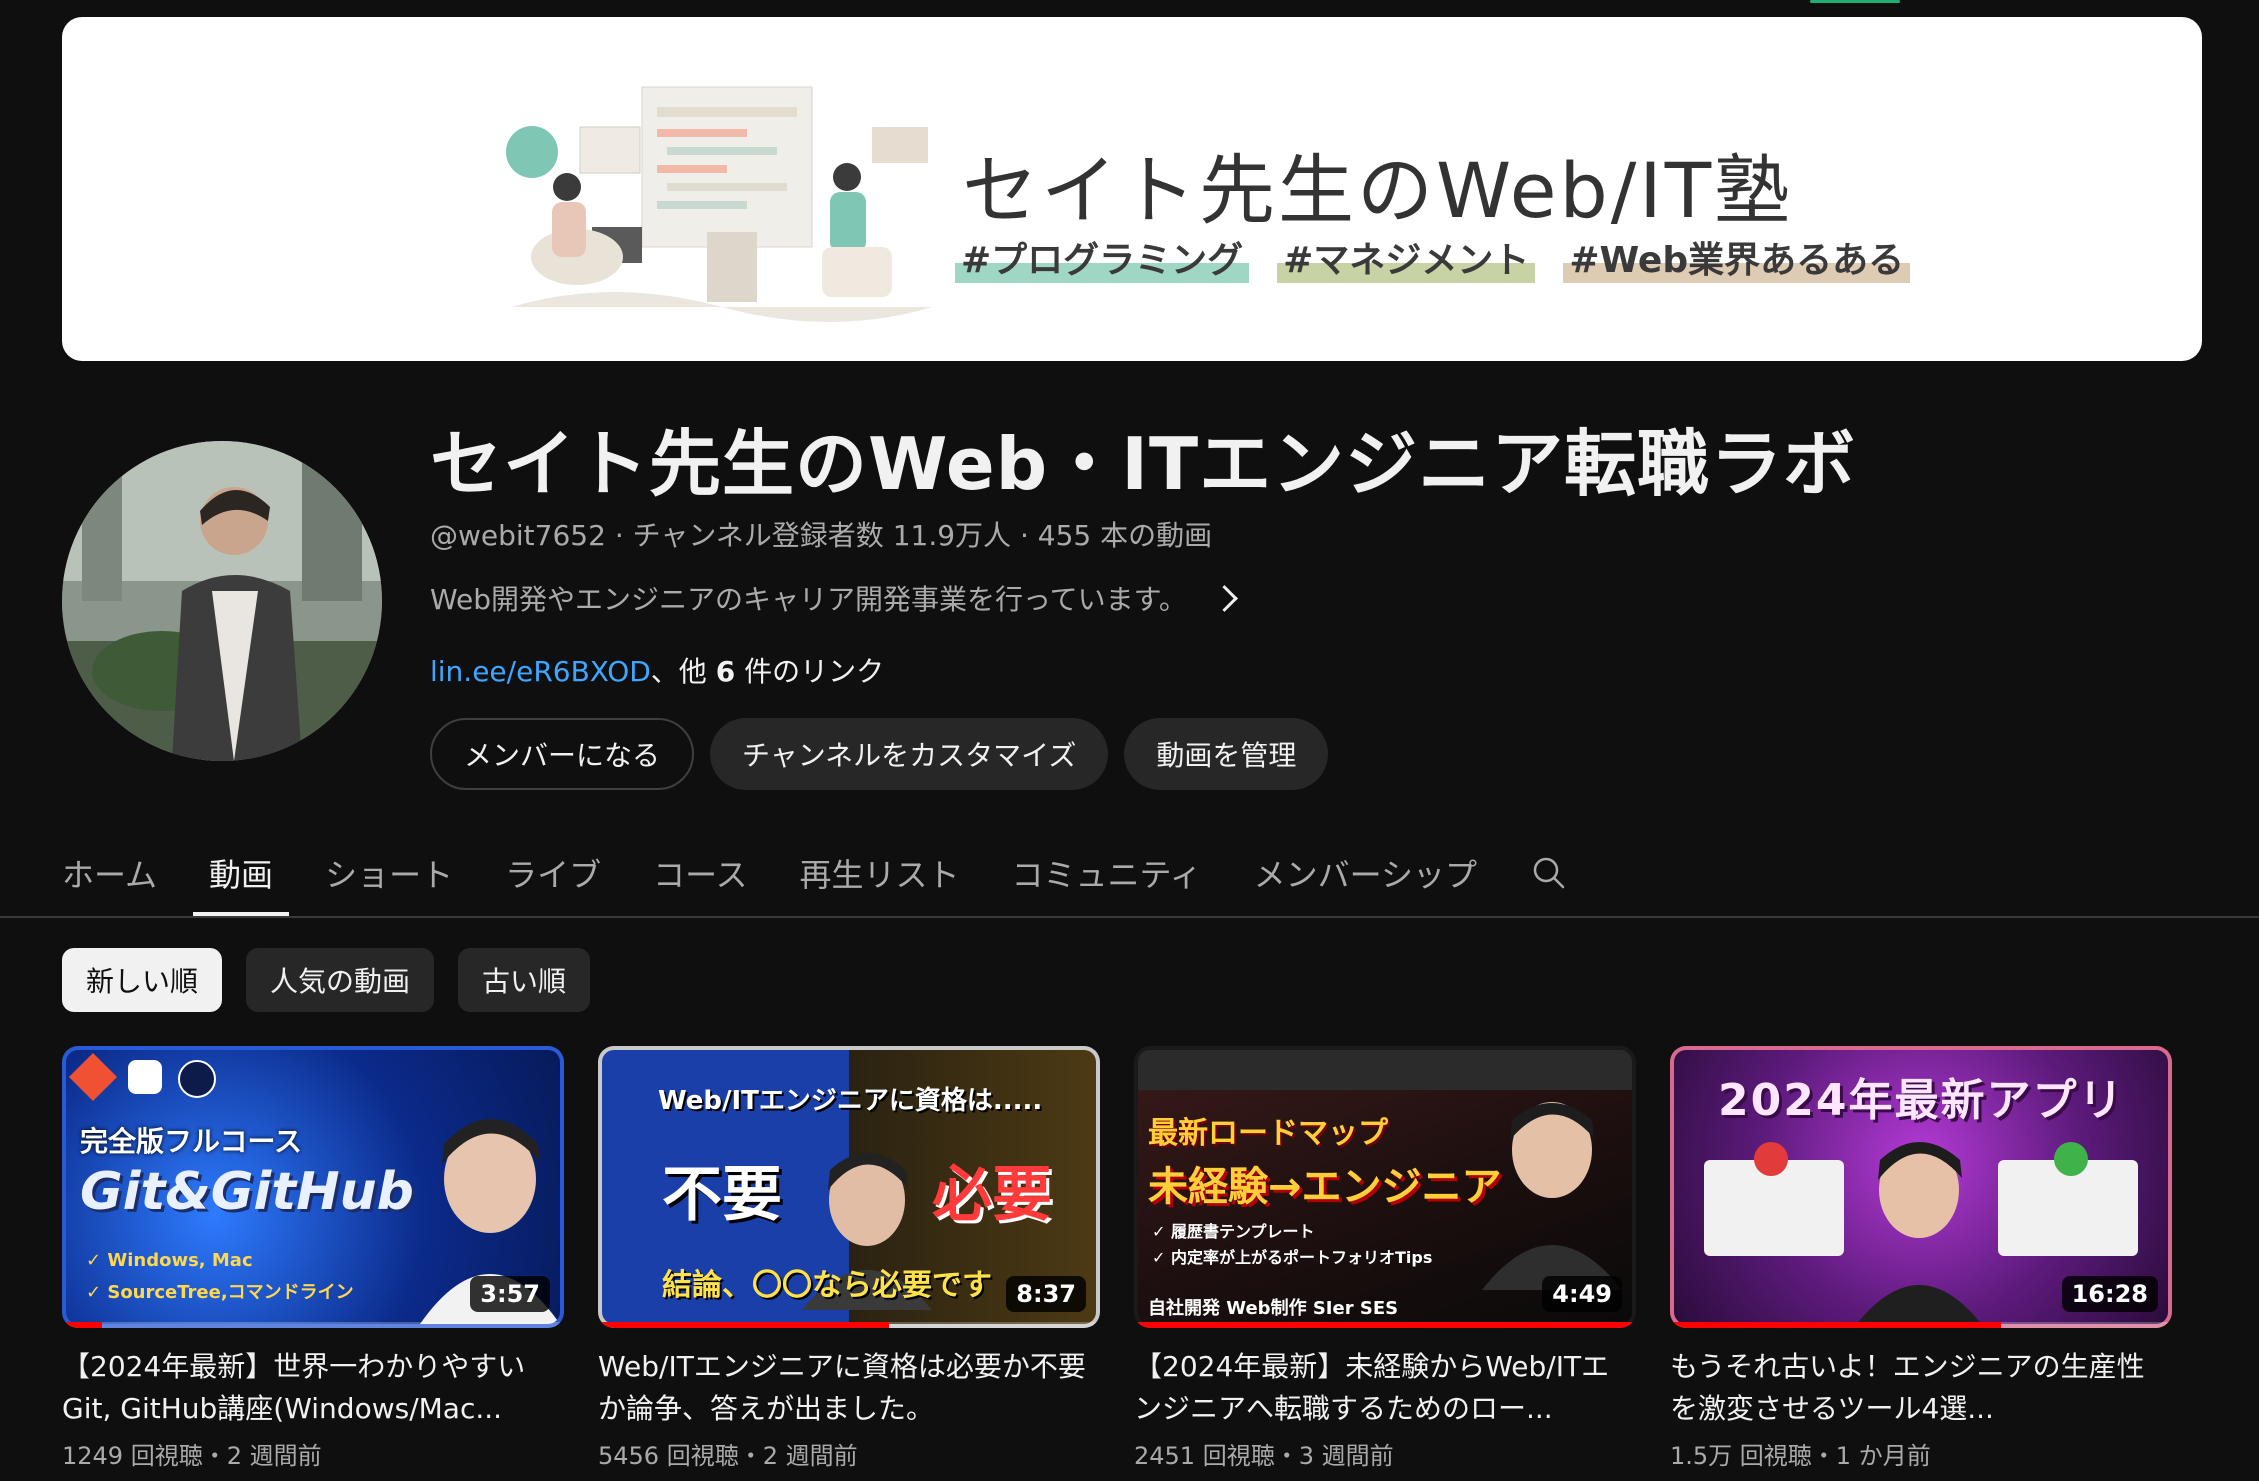 The height and width of the screenshot is (1481, 2259). Describe the element at coordinates (1268, 1133) in the screenshot. I see `thumbnail-text: 最新ロードマップ` at that location.